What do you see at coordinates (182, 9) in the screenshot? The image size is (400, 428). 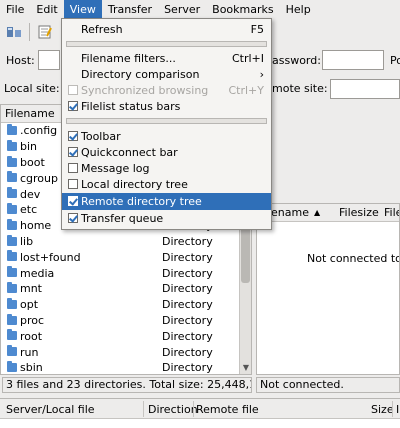 I see `menu-server: Server` at bounding box center [182, 9].